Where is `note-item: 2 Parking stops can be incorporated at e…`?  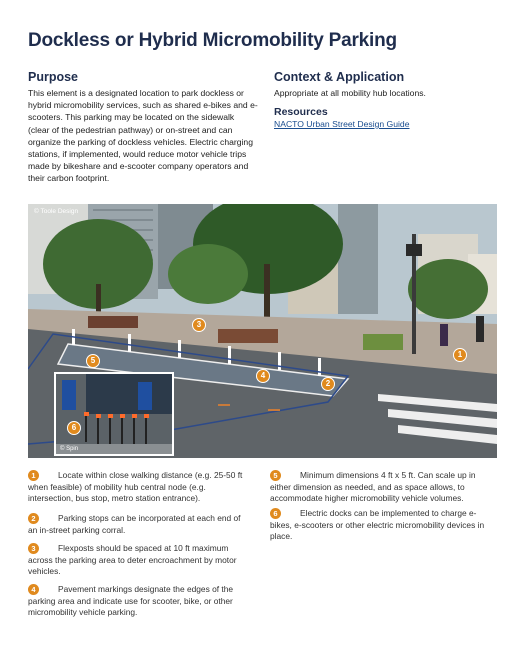
note-item: 2 Parking stops can be incorporated at e… is located at coordinates (138, 524).